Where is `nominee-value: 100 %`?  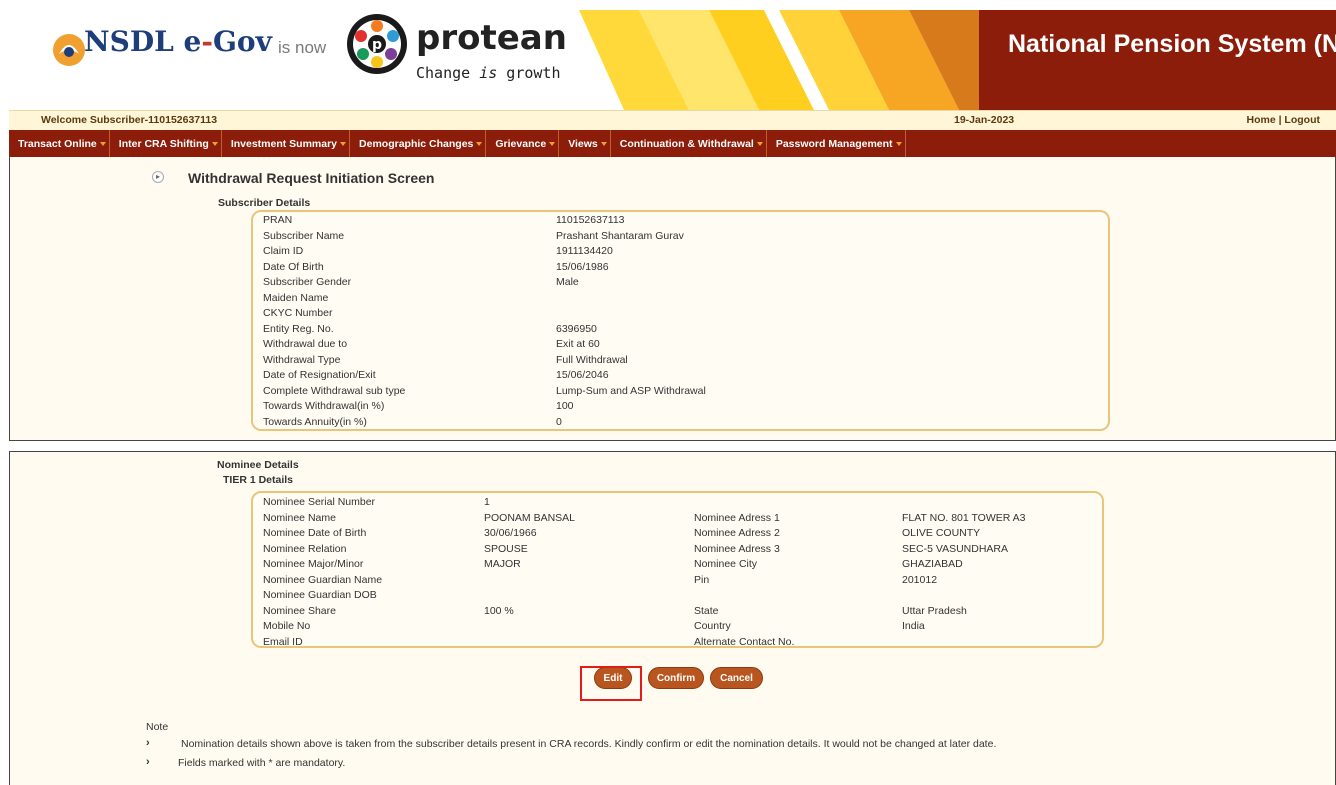
nominee-value: 100 % is located at coordinates (499, 610).